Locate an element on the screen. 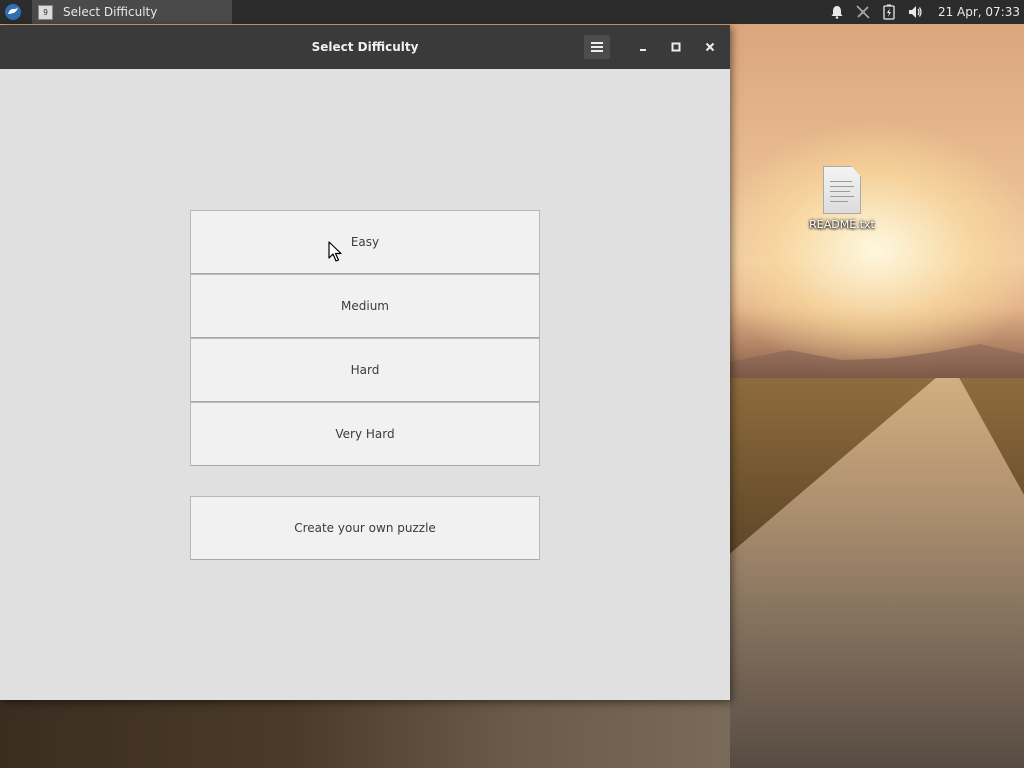 The width and height of the screenshot is (1024, 768). very-hard-label: Very Hard is located at coordinates (365, 434).